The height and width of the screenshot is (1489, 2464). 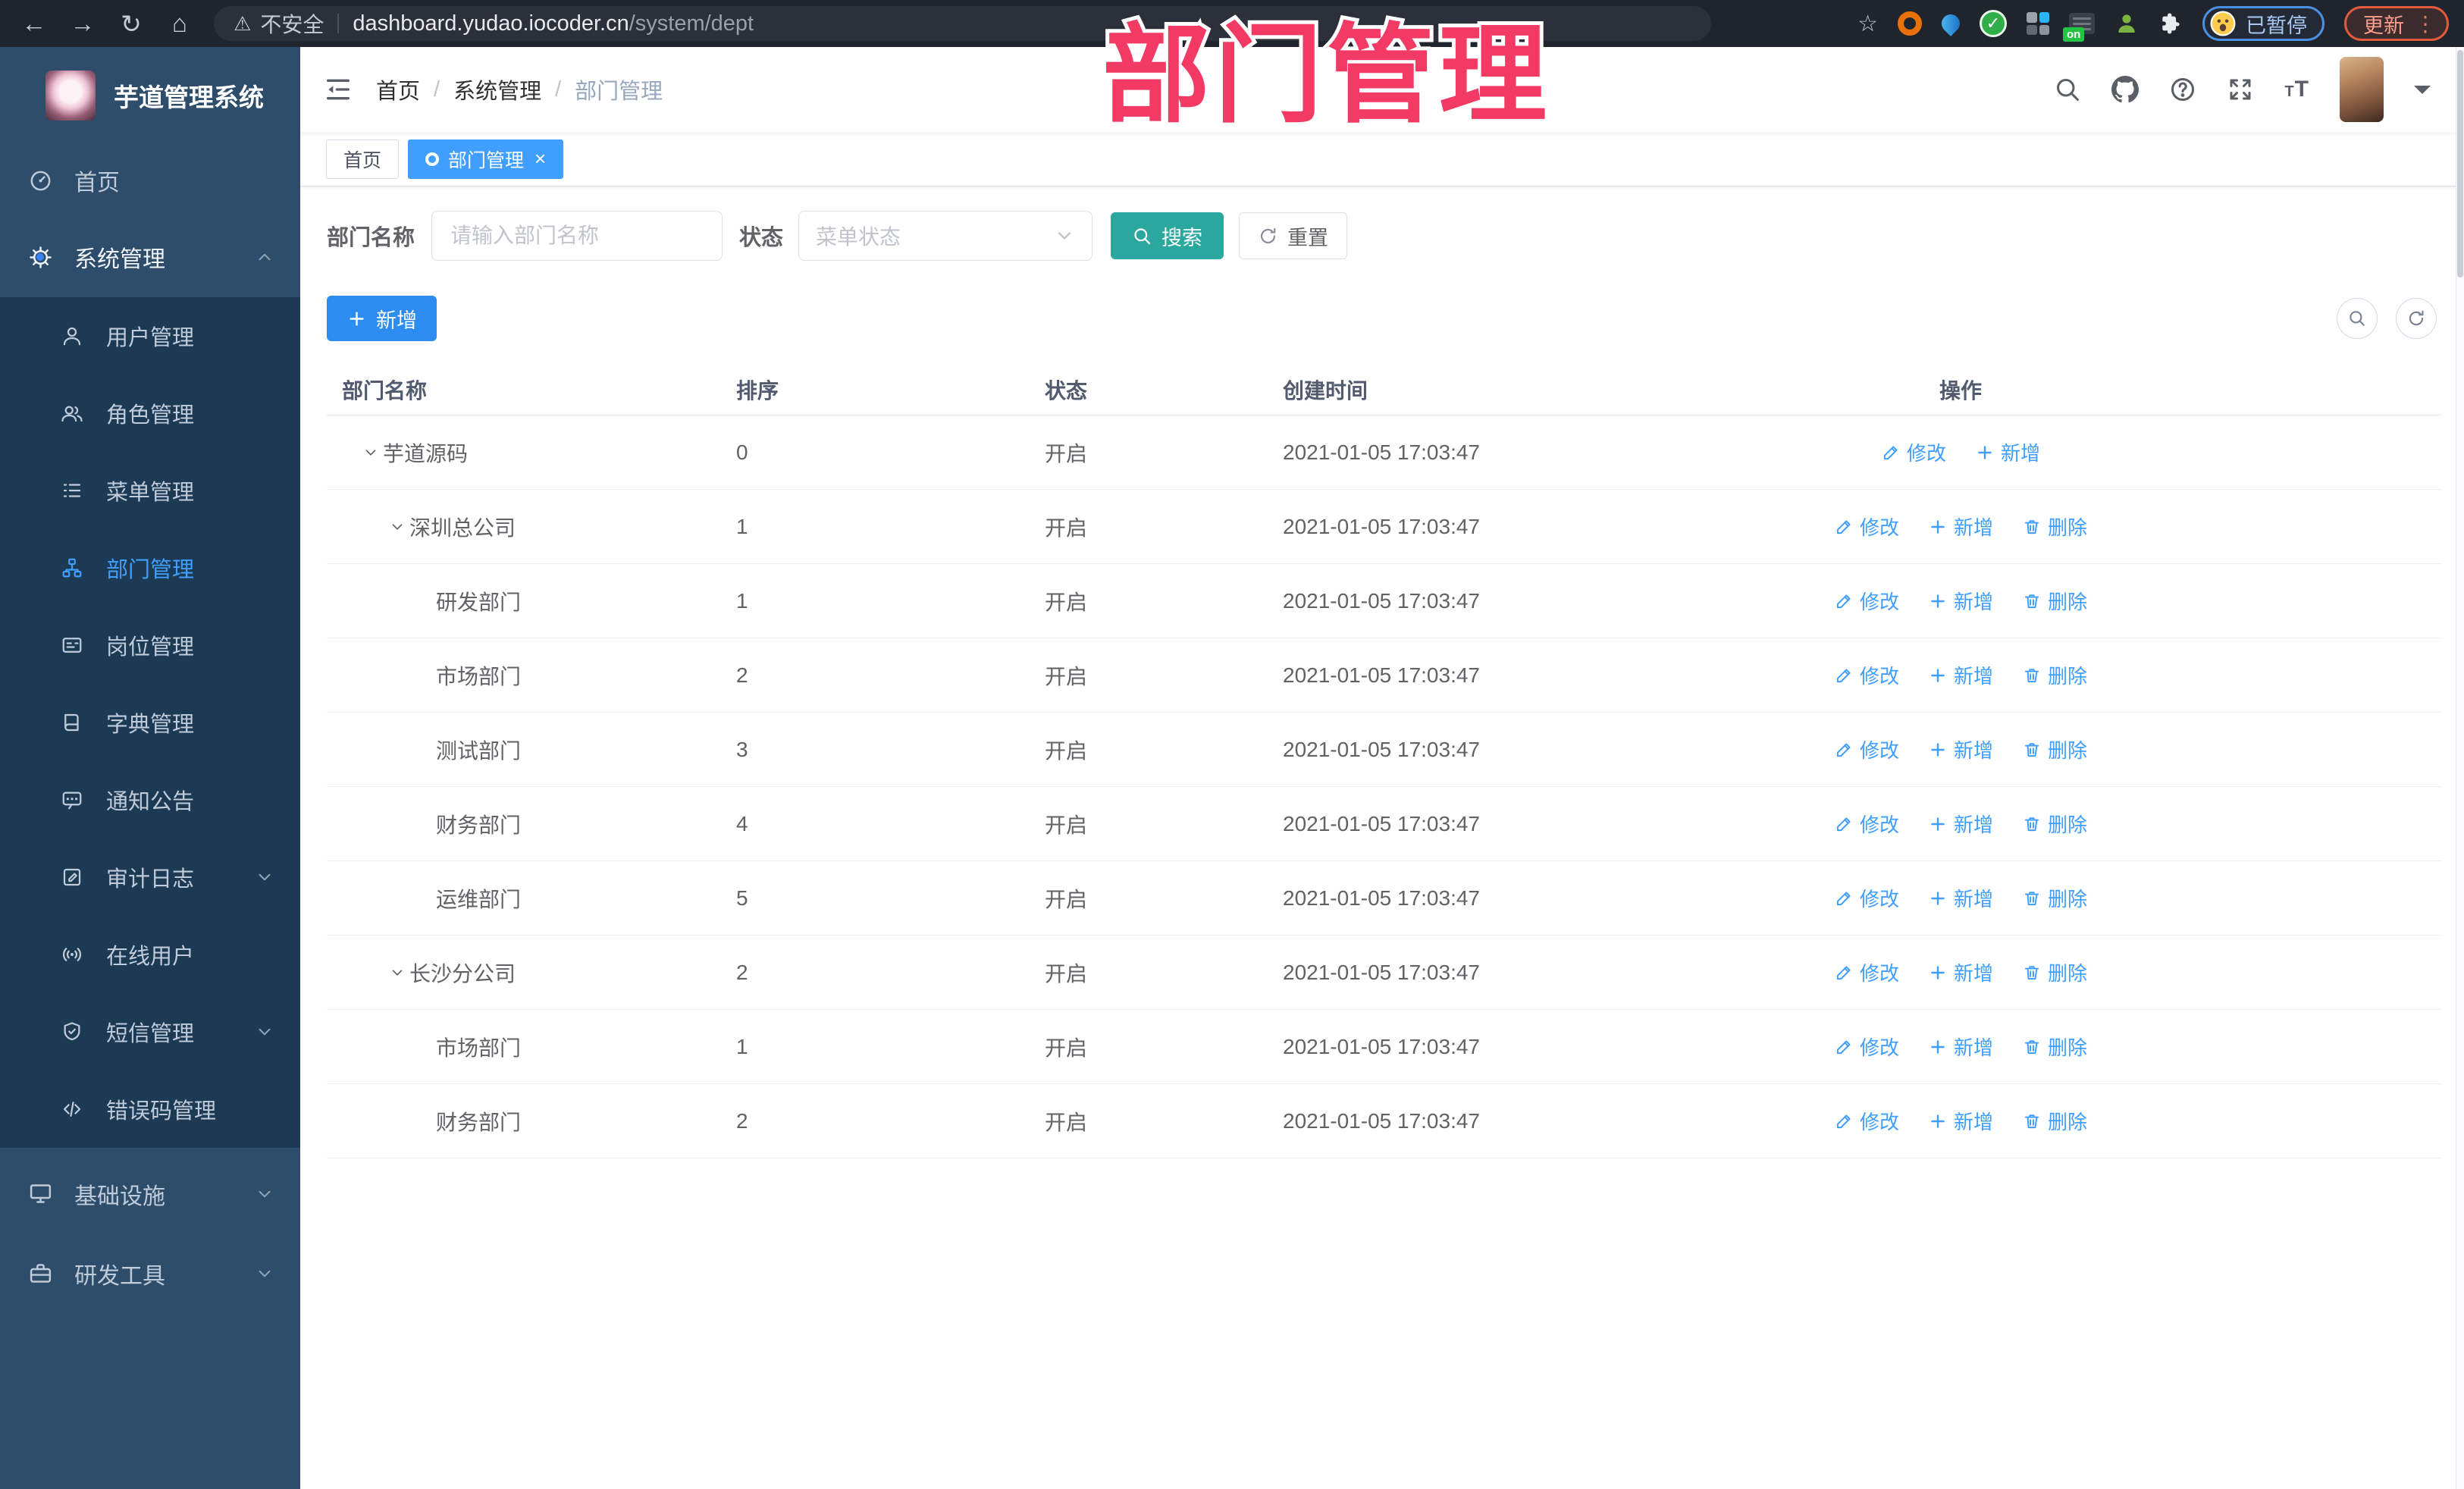 What do you see at coordinates (1868, 24) in the screenshot?
I see `bookmark-star-icon: ☆` at bounding box center [1868, 24].